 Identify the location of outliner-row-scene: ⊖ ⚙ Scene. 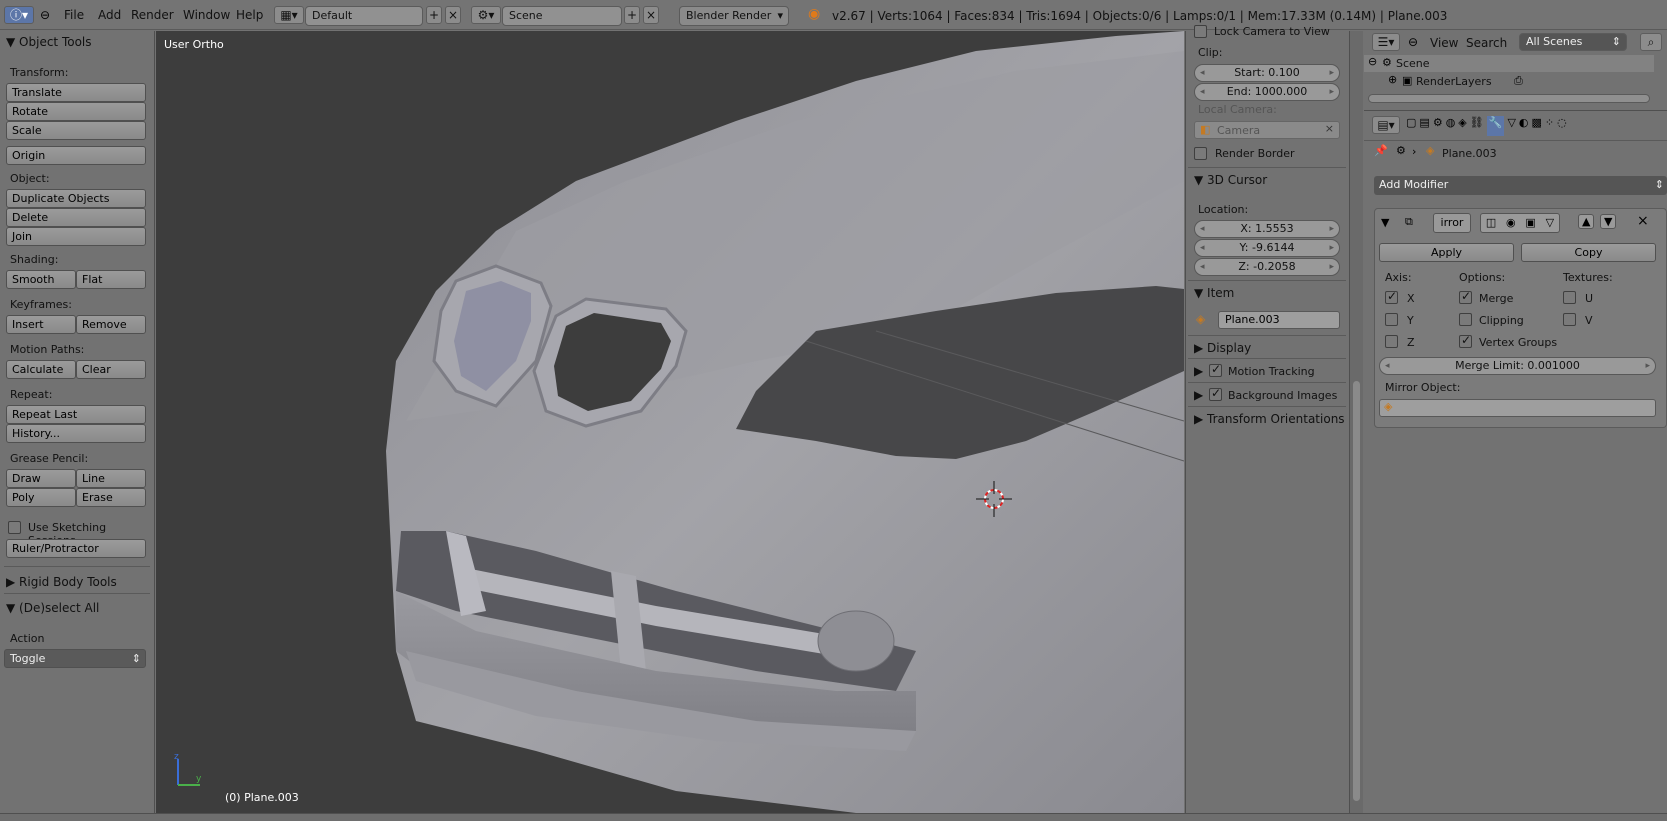
(1509, 63).